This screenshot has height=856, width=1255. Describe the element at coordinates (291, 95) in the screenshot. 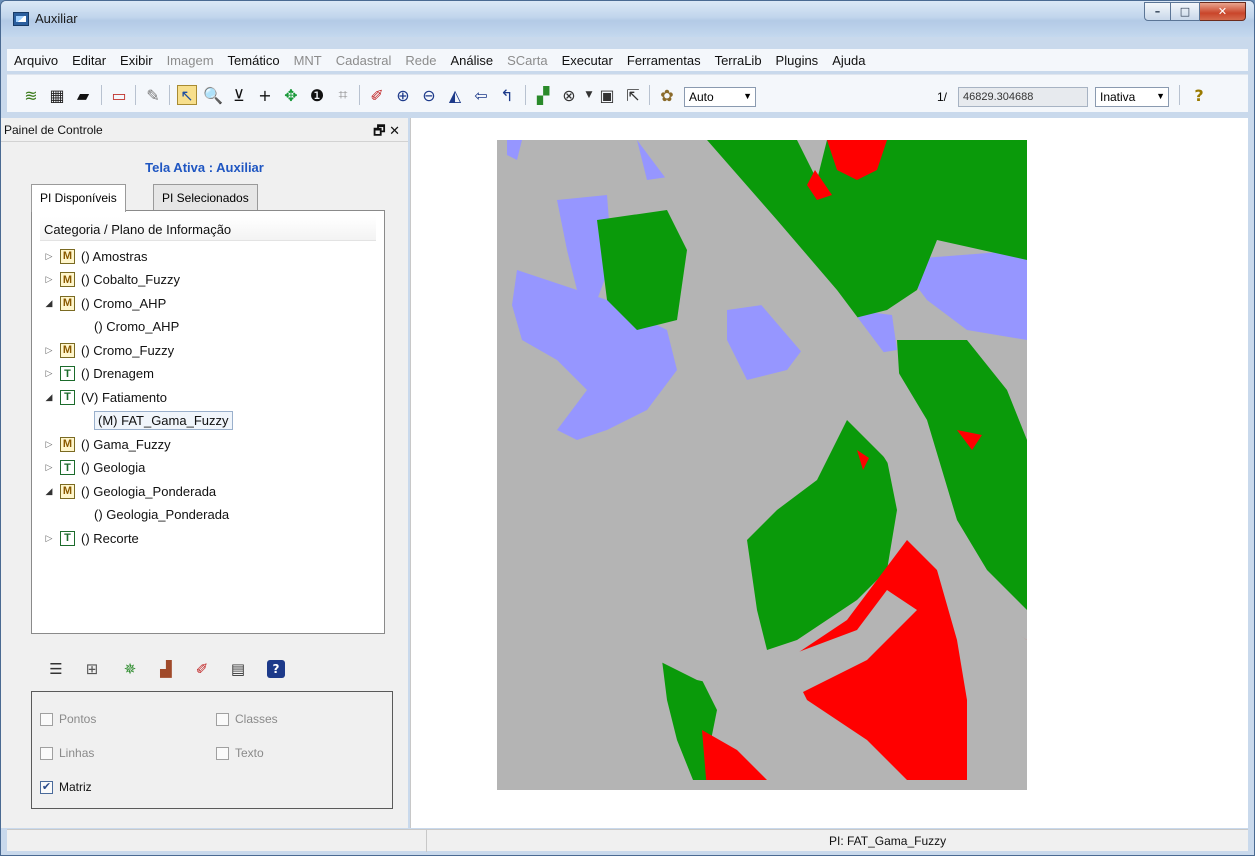

I see `pan-icon: ✥` at that location.